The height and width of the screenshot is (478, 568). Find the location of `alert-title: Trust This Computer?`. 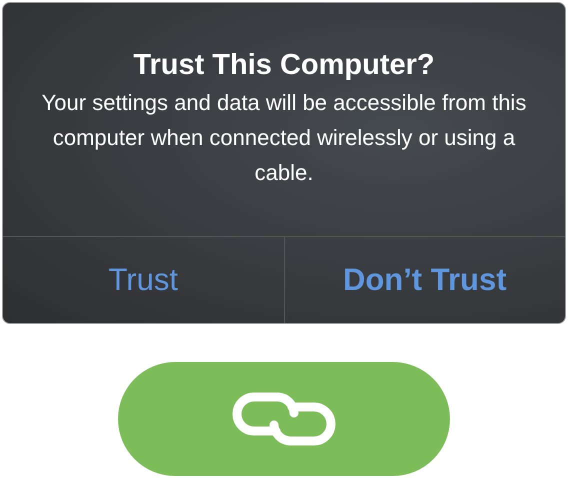

alert-title: Trust This Computer? is located at coordinates (284, 65).